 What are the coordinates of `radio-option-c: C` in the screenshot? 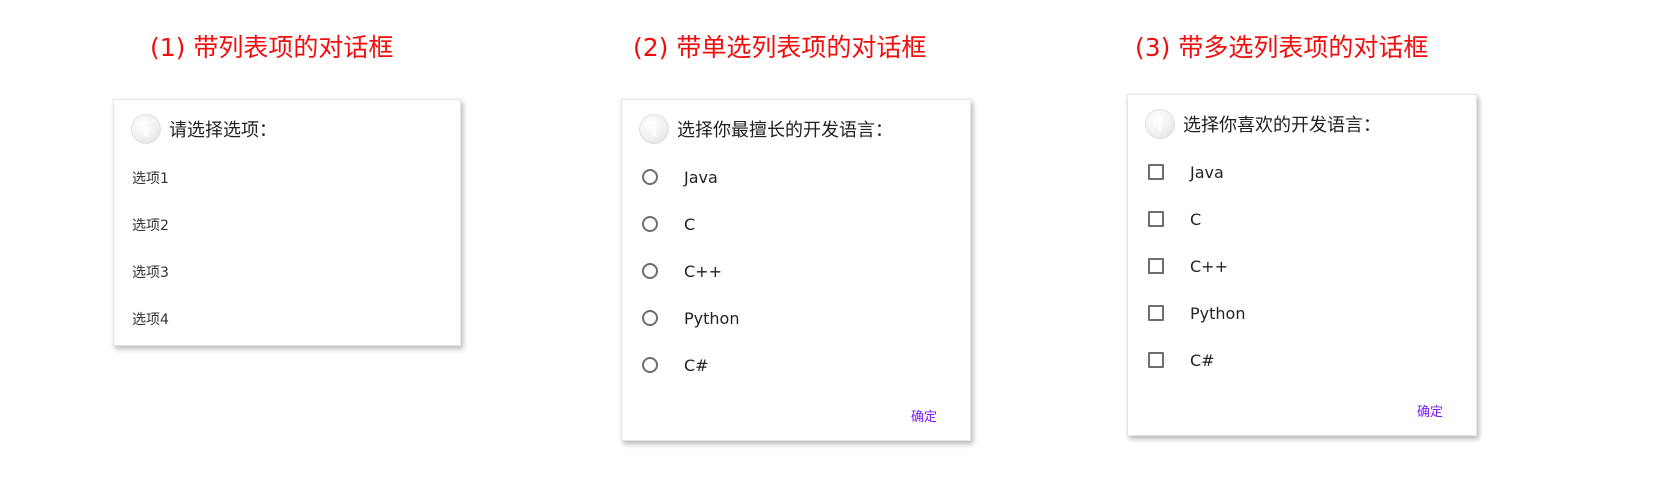 It's located at (668, 224).